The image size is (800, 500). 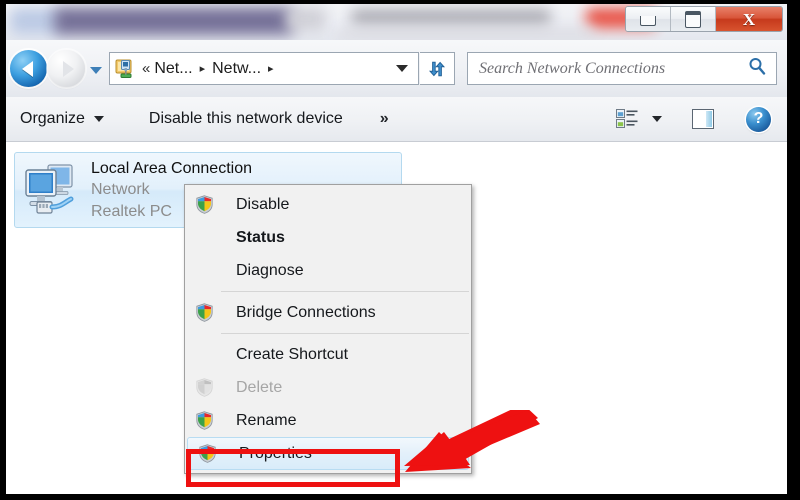 What do you see at coordinates (627, 119) in the screenshot?
I see `change-view-icon` at bounding box center [627, 119].